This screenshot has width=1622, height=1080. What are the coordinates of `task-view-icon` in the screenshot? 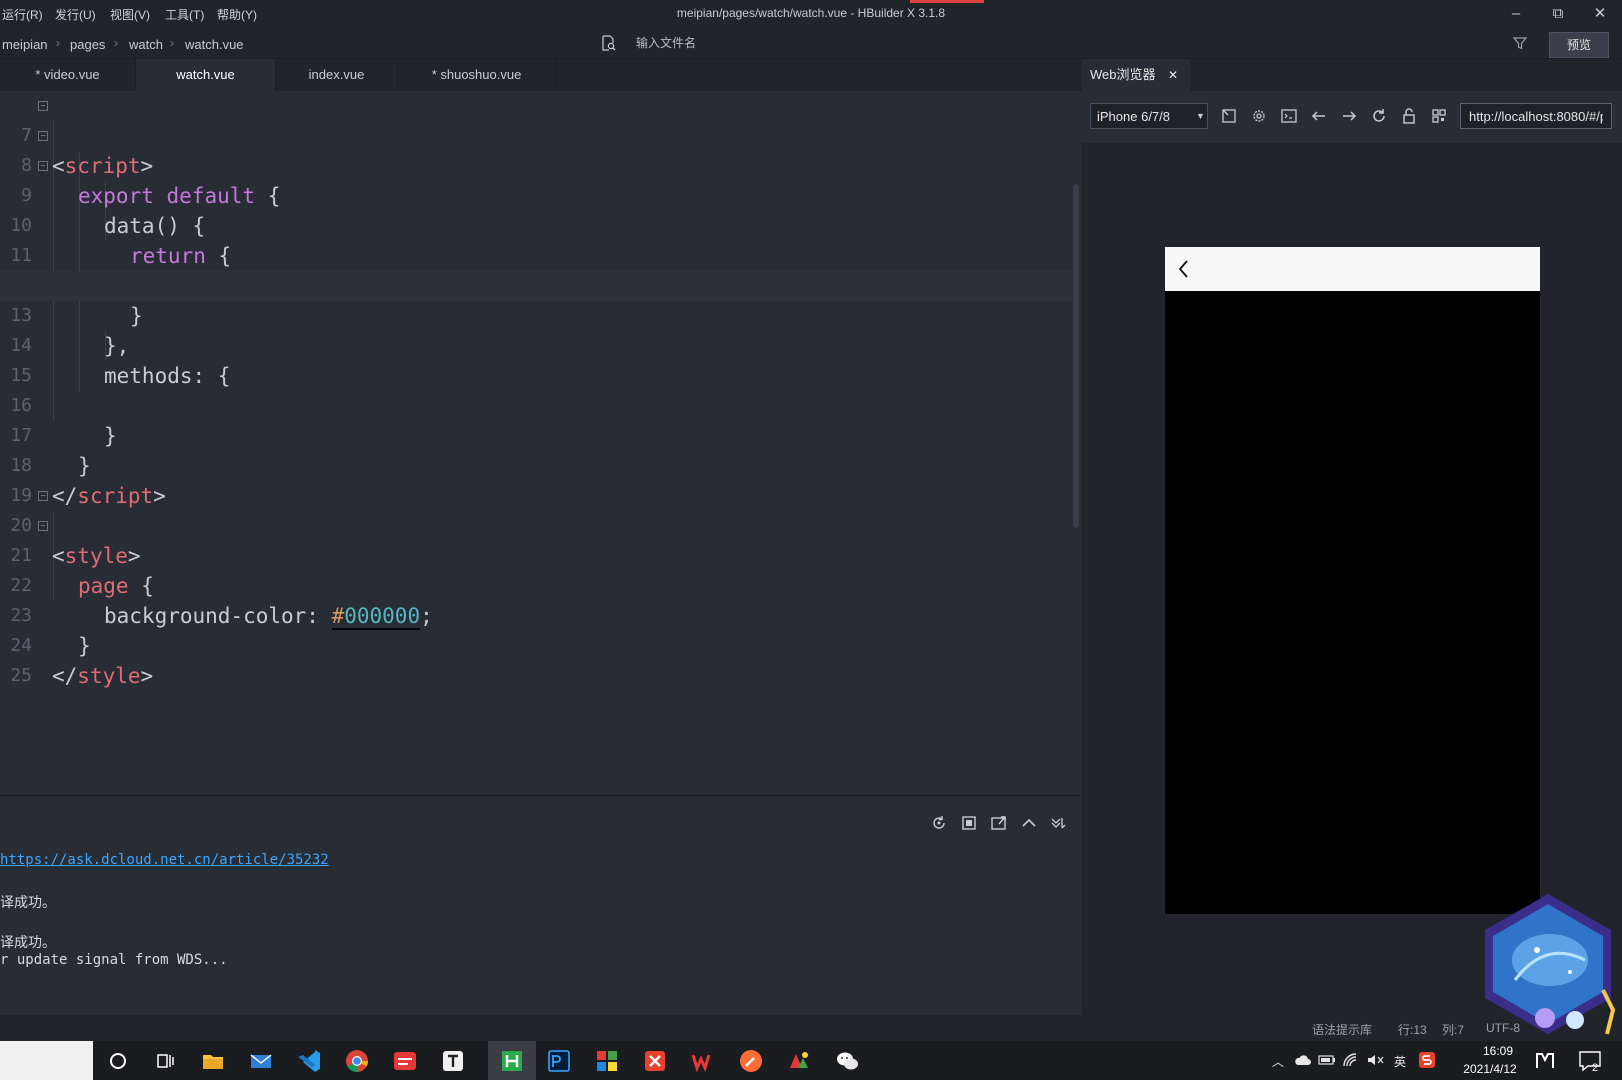 It's located at (165, 1061).